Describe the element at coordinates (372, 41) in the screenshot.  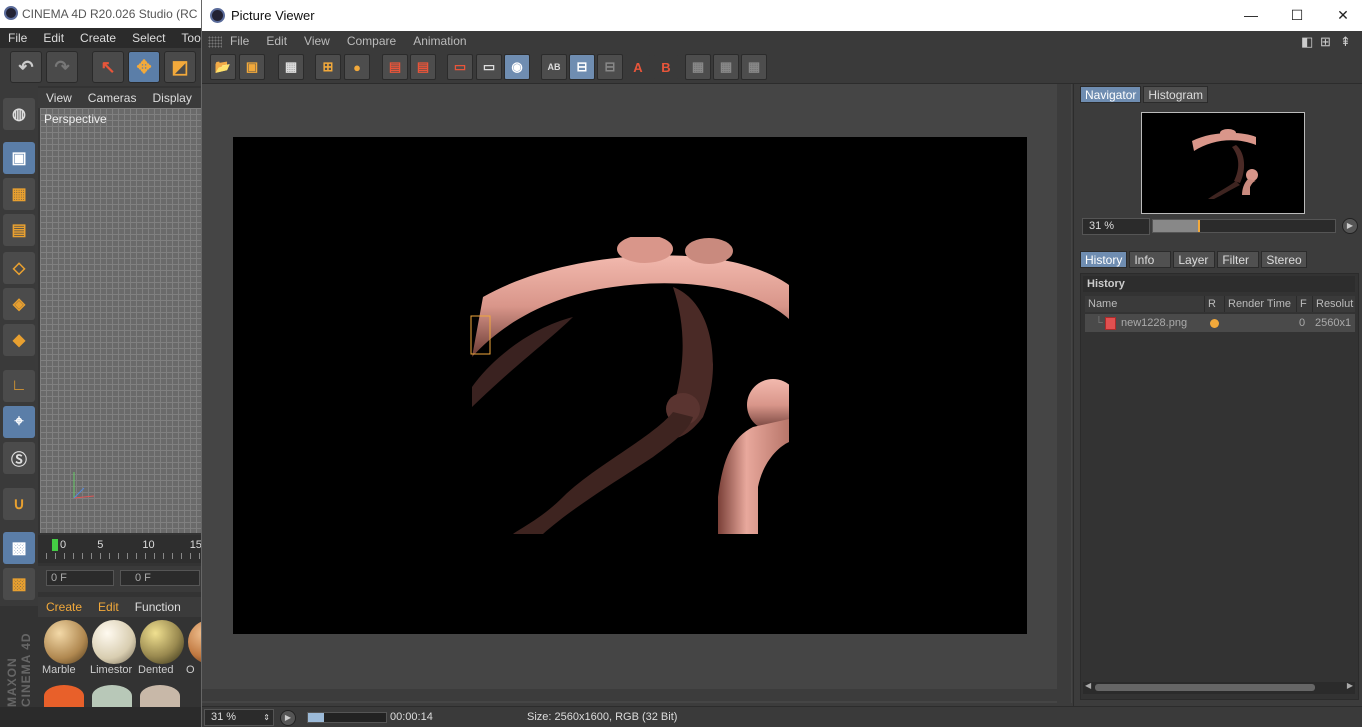
I see `menu-compare: Compare` at that location.